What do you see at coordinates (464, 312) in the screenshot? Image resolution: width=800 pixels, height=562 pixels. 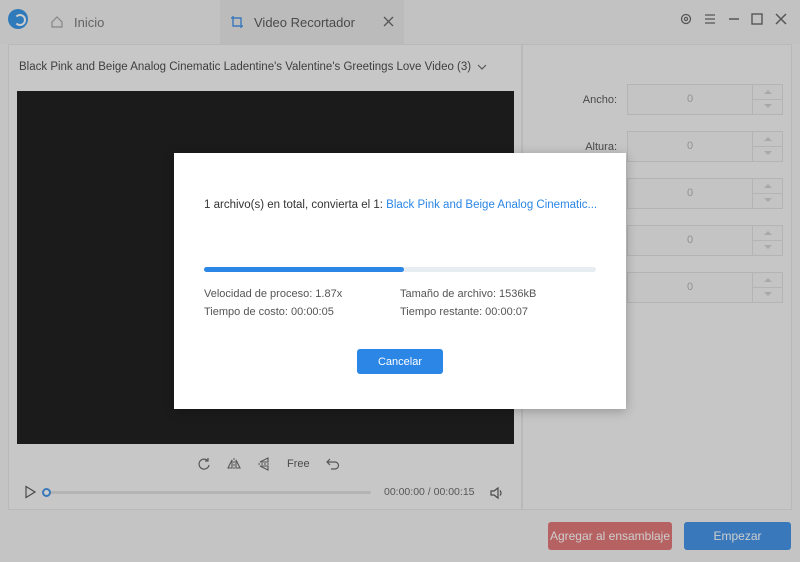 I see `remaining-time-text: Tiempo restante: 00:00:07` at bounding box center [464, 312].